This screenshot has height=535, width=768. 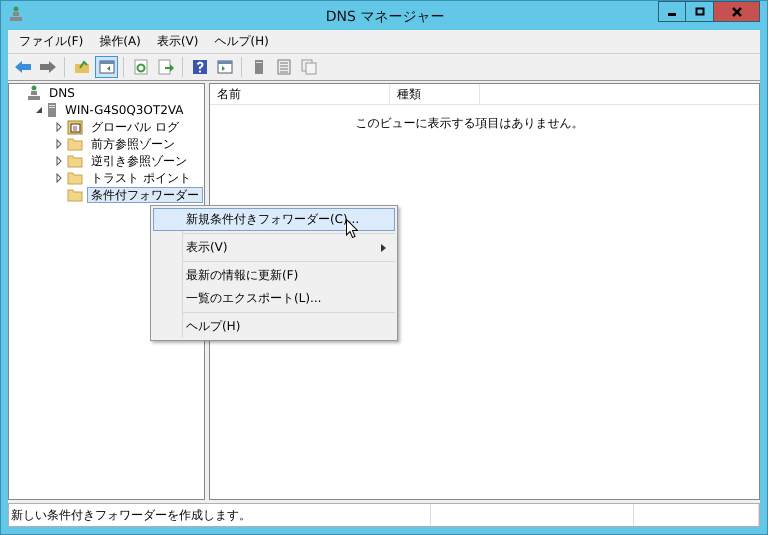 I want to click on help-icon, so click(x=200, y=67).